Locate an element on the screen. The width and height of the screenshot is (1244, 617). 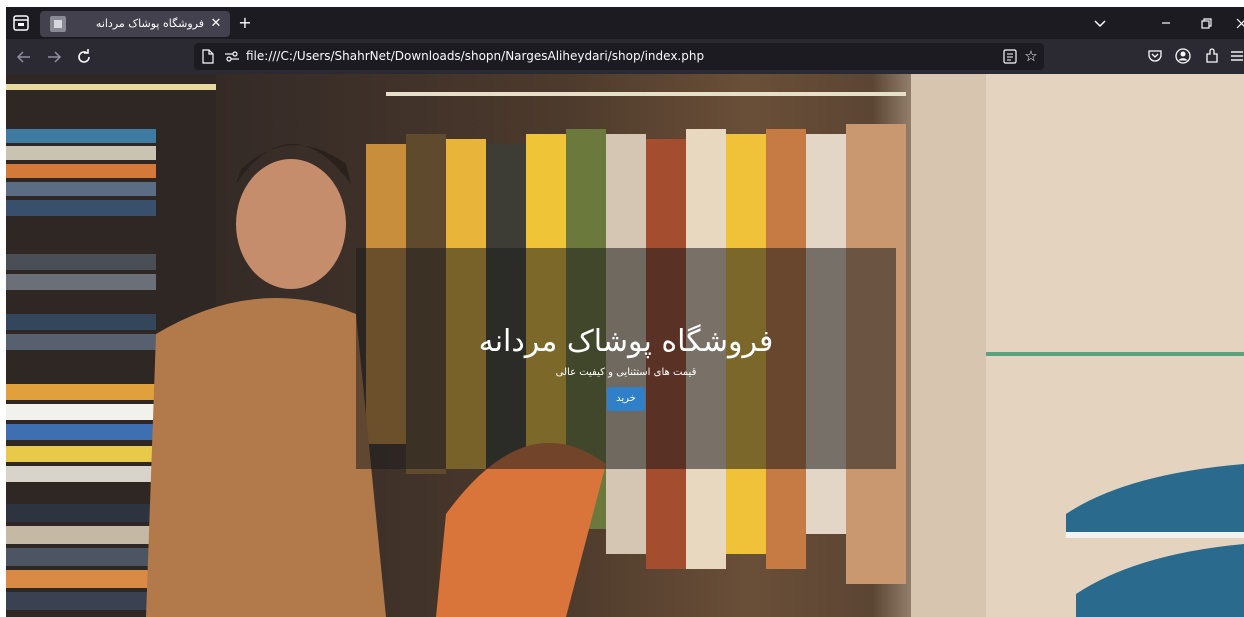
new-tab-button: + is located at coordinates (245, 23).